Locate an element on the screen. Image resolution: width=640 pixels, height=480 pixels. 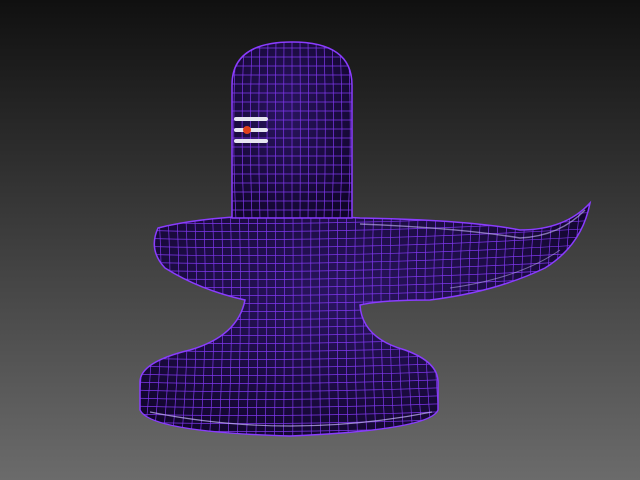
tilak-marking is located at coordinates (251, 130).